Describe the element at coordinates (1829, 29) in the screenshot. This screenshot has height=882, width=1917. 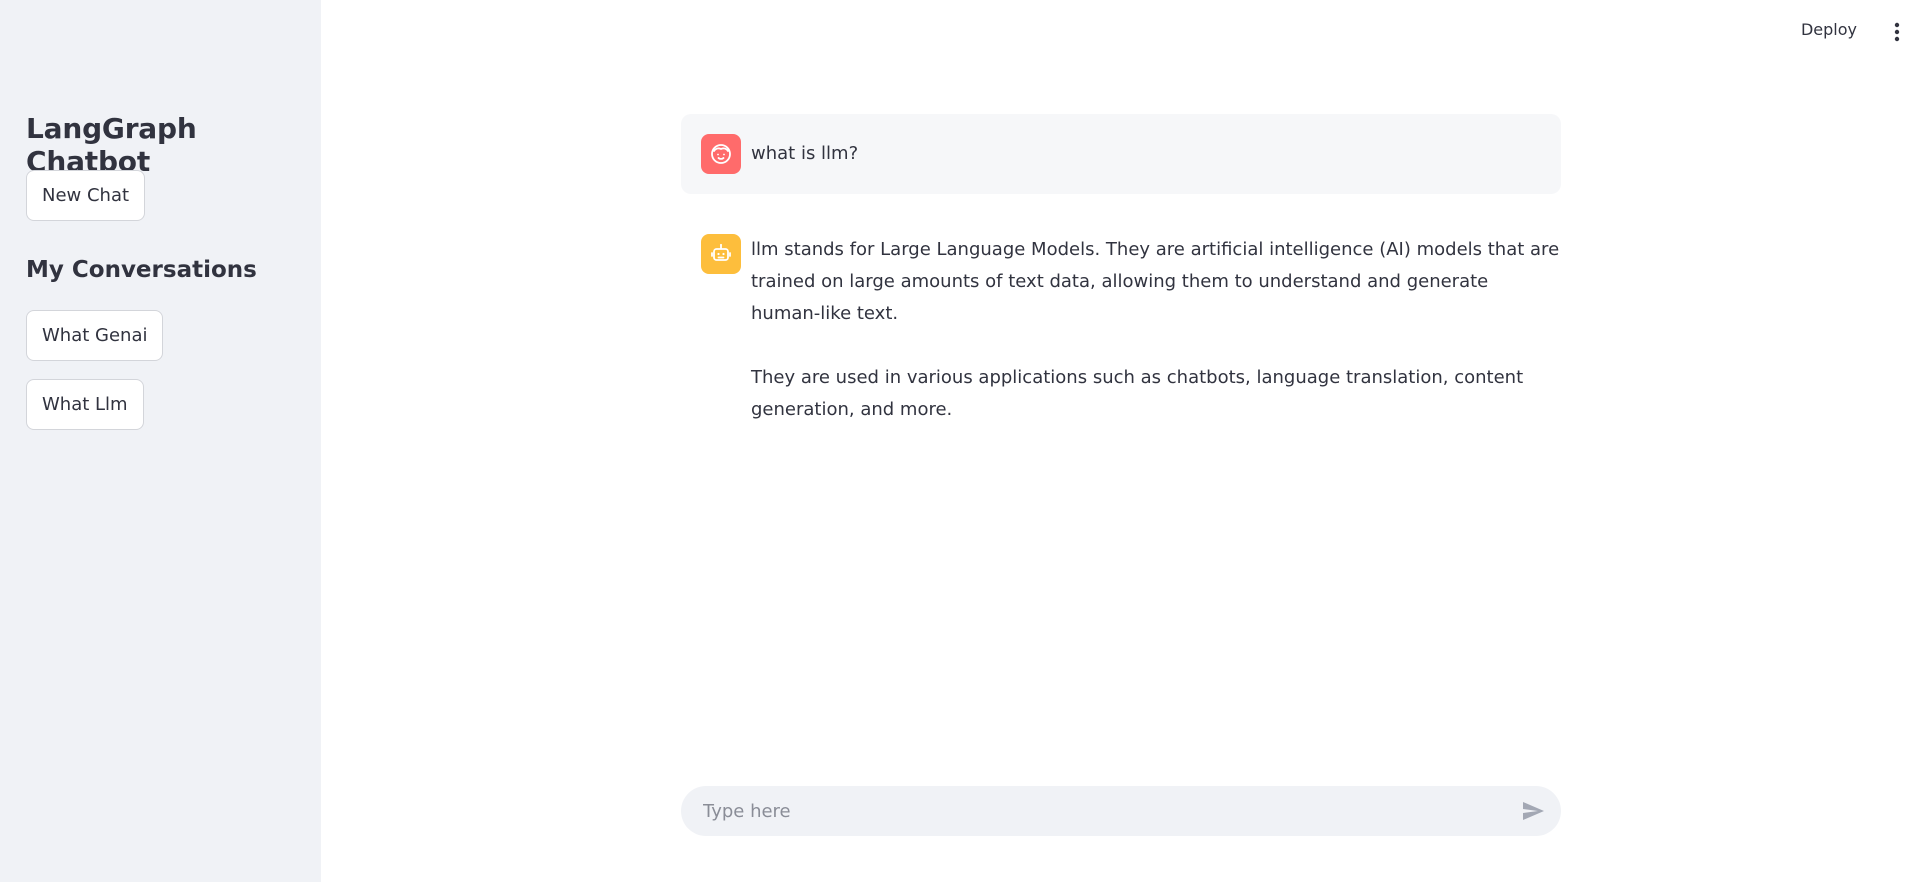
I see `deploy-button: Deploy` at that location.